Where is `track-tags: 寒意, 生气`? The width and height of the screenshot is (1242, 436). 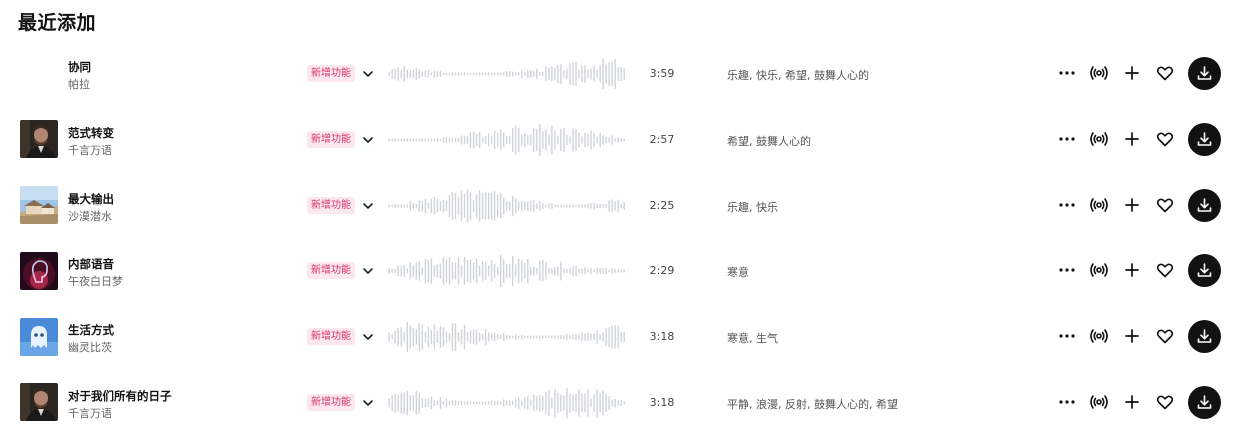
track-tags: 寒意, 生气 is located at coordinates (752, 339).